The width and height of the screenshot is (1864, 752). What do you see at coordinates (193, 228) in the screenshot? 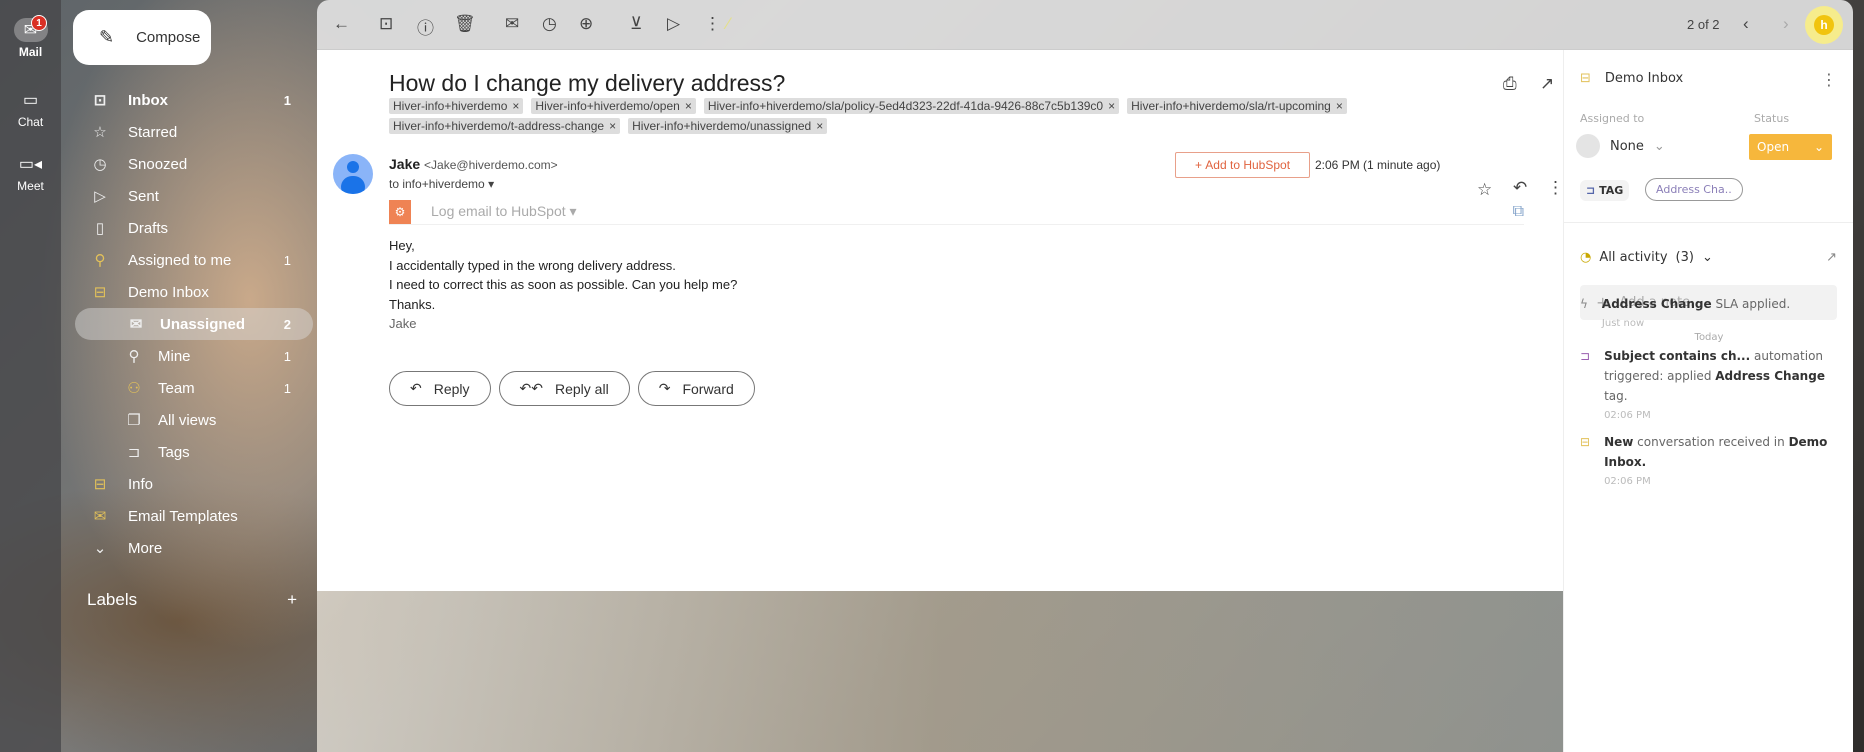
I see `sidebar-item-drafts: ▯ Drafts` at bounding box center [193, 228].